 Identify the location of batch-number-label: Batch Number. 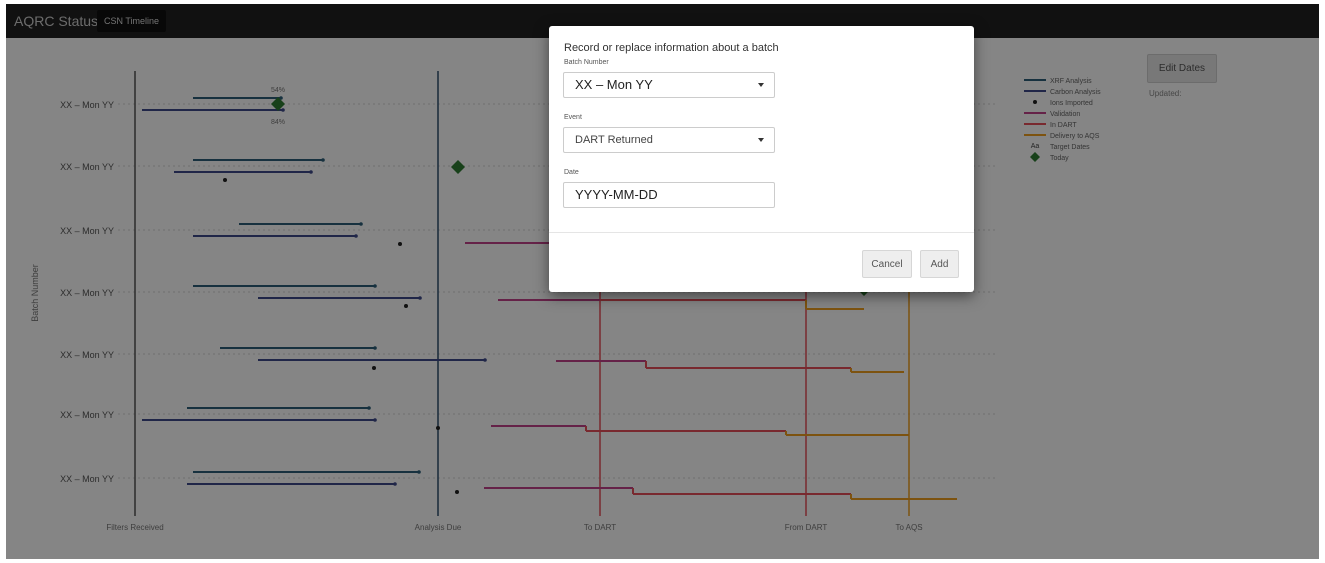
(586, 62).